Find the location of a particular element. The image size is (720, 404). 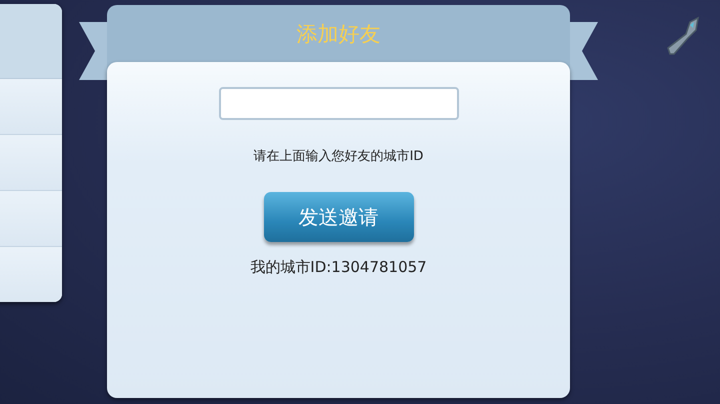

my-city-id: 我的城市ID:1304781057 is located at coordinates (338, 267).